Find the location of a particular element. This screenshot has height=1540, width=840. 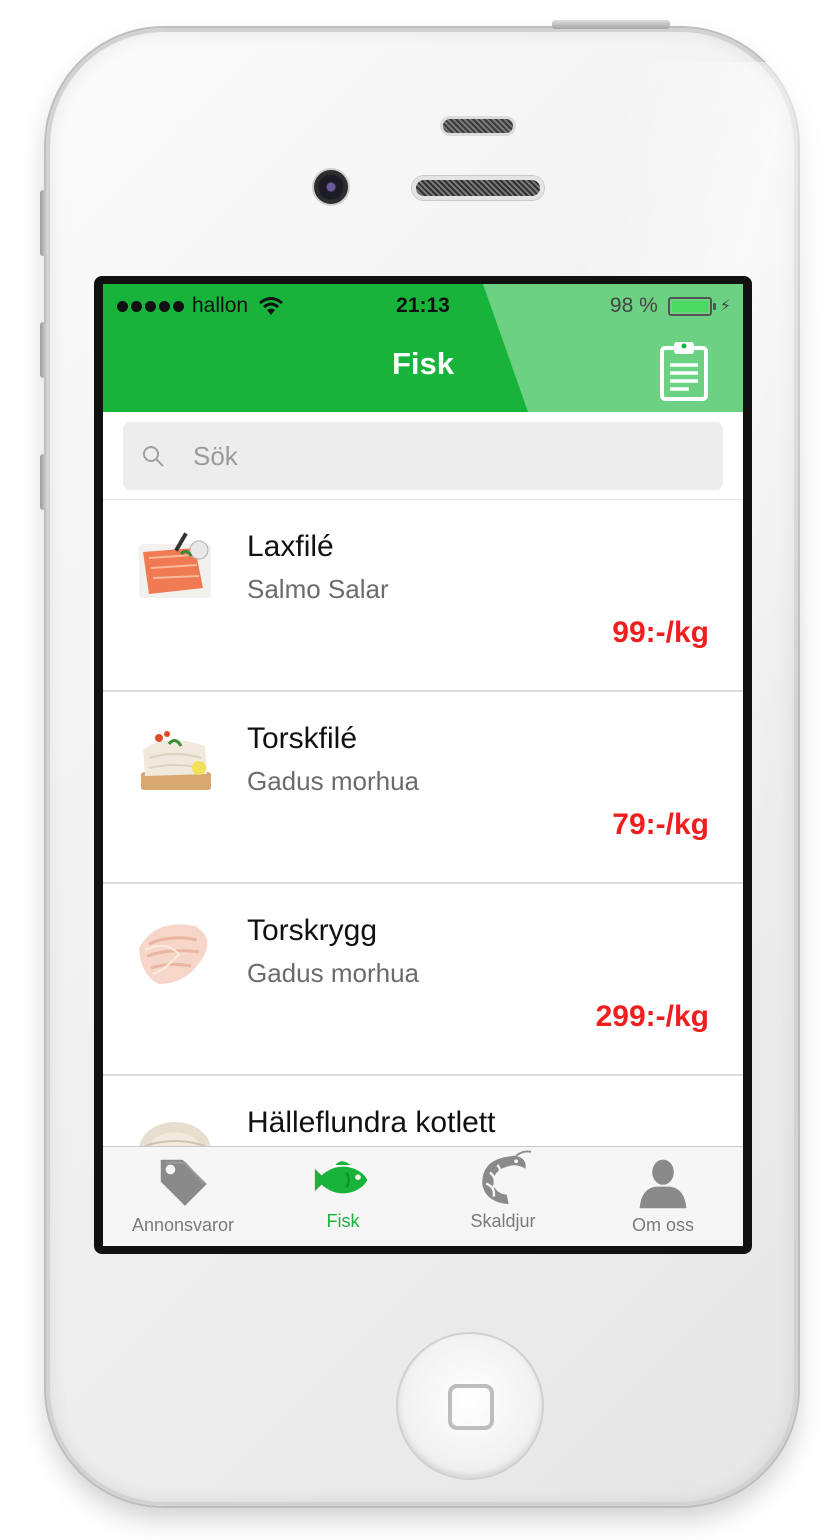

power-button is located at coordinates (611, 24).